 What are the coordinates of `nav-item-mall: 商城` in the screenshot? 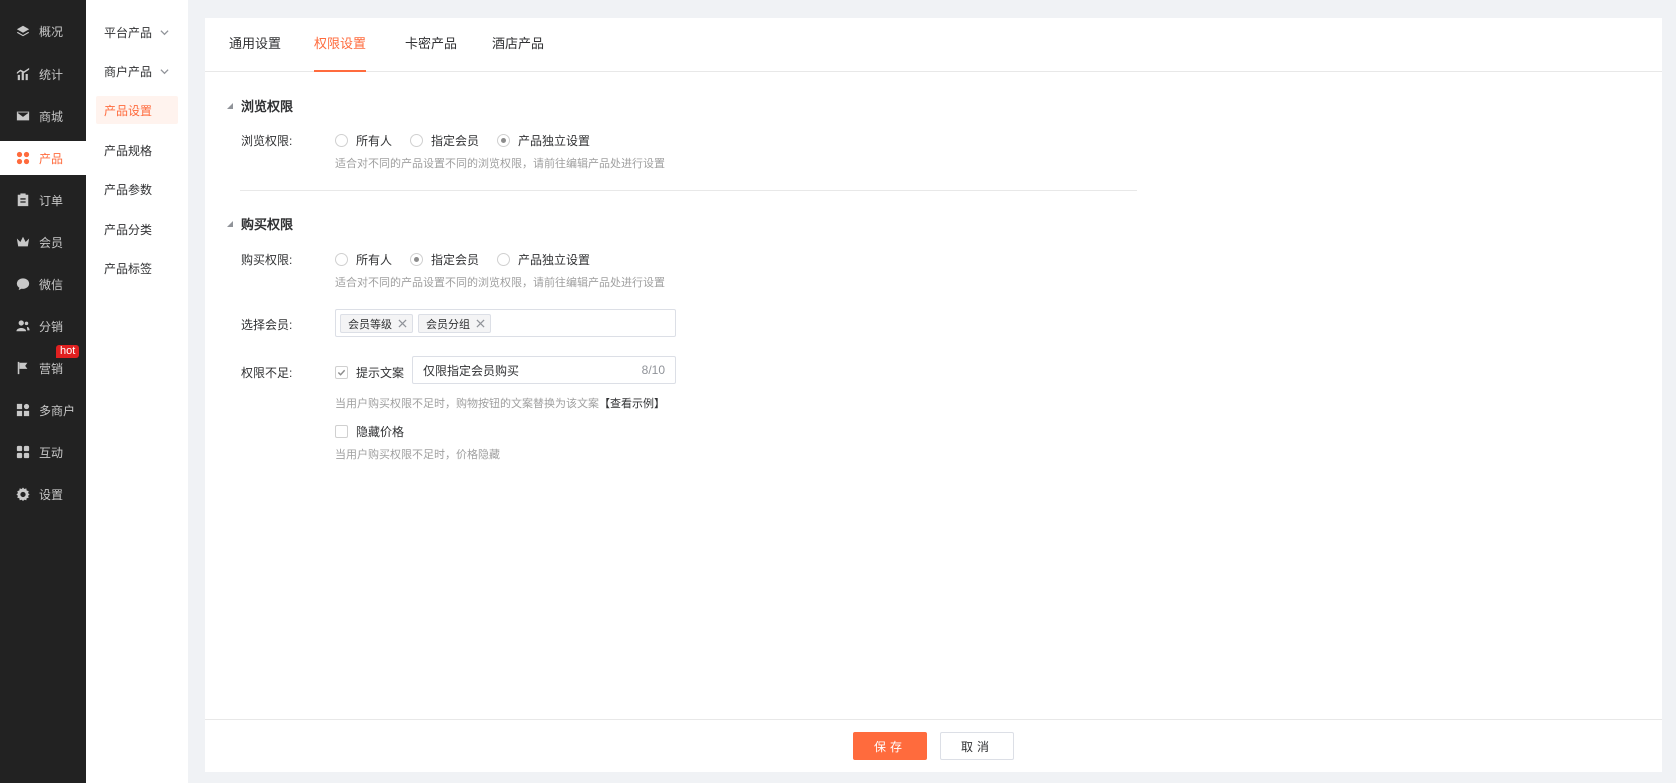 It's located at (43, 116).